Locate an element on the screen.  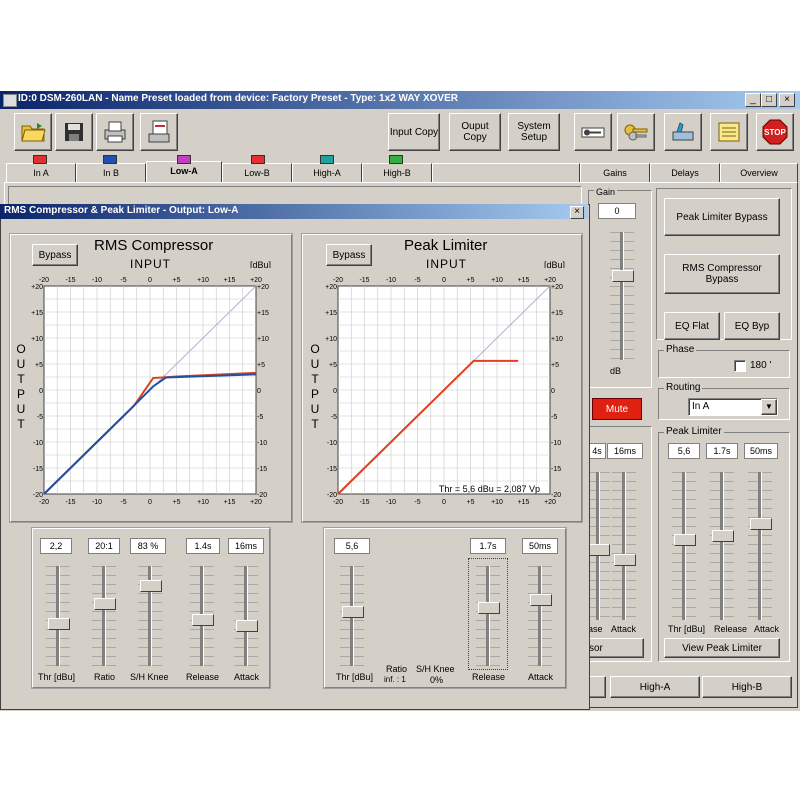
y-tick-label-right: -20 is located at coordinates (556, 495).